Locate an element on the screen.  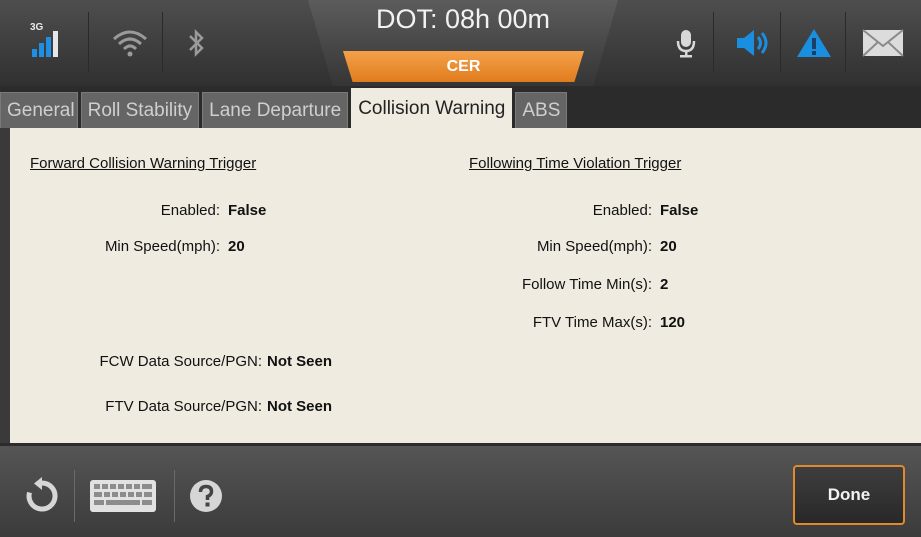
refresh-icon is located at coordinates (42, 496).